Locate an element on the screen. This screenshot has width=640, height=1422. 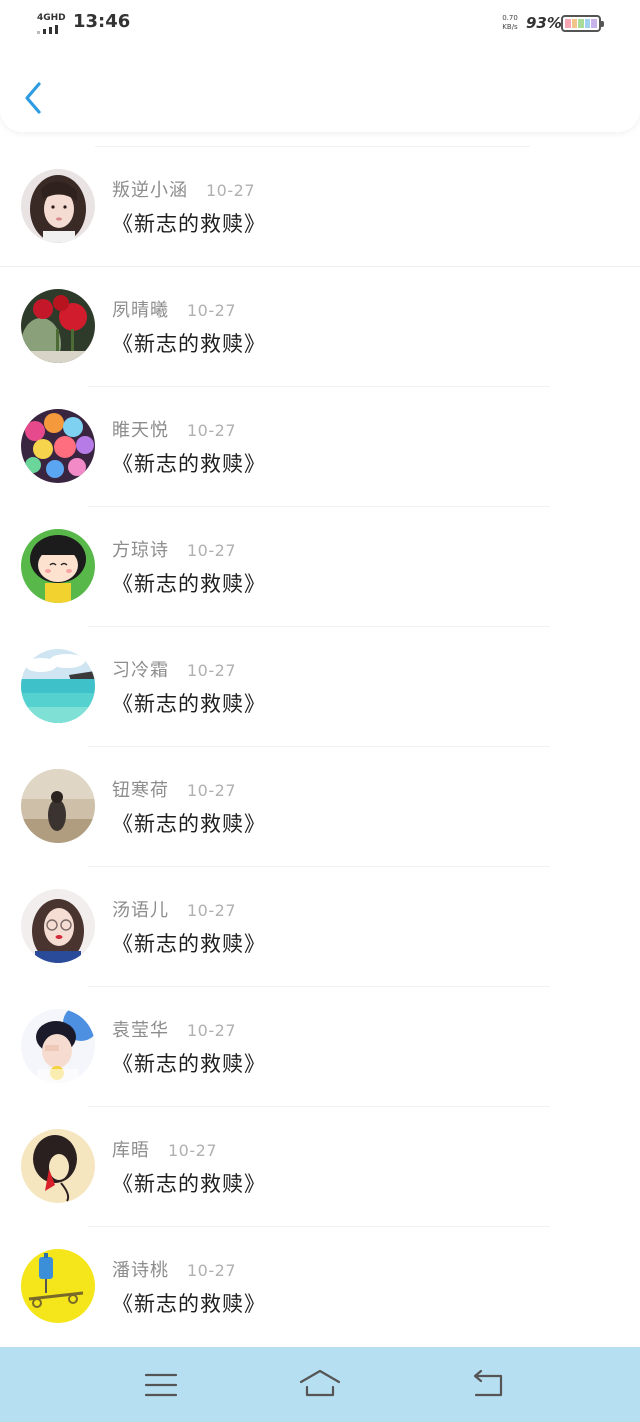
list-item: 汤语儿 10-27 《新志的救赎》 is located at coordinates (320, 926).